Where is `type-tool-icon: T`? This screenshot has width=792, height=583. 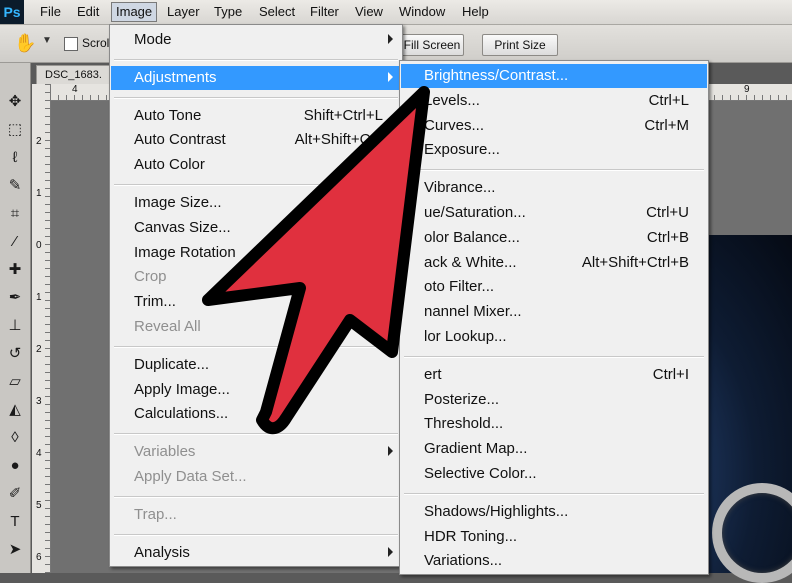
type-tool-icon: T is located at coordinates (15, 522).